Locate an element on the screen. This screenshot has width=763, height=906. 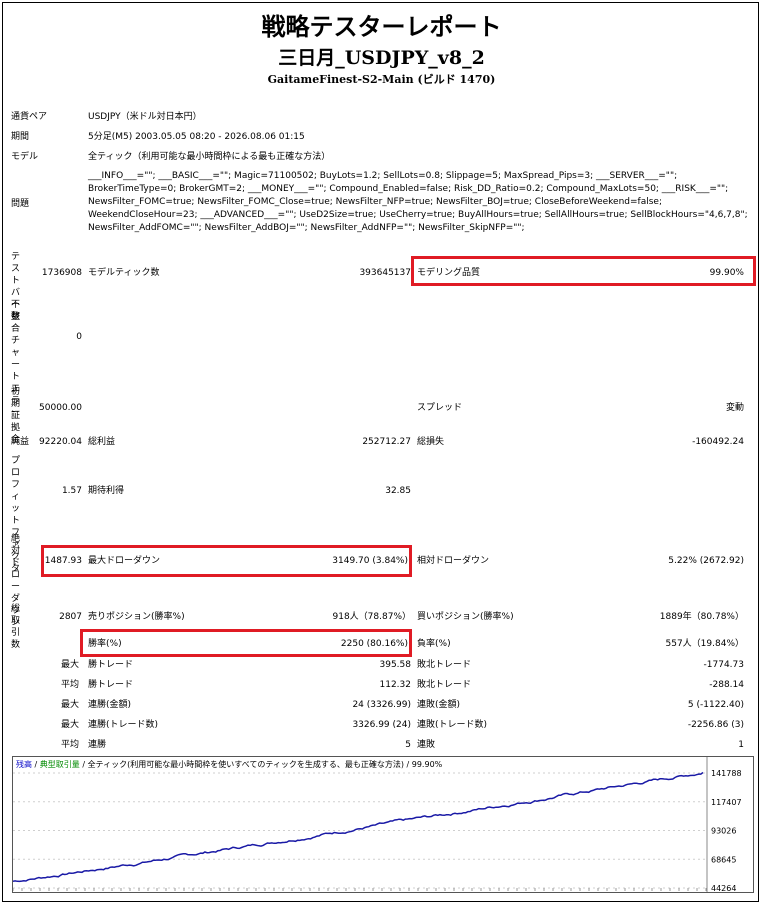
detail-value: 1 is located at coordinates (741, 745).